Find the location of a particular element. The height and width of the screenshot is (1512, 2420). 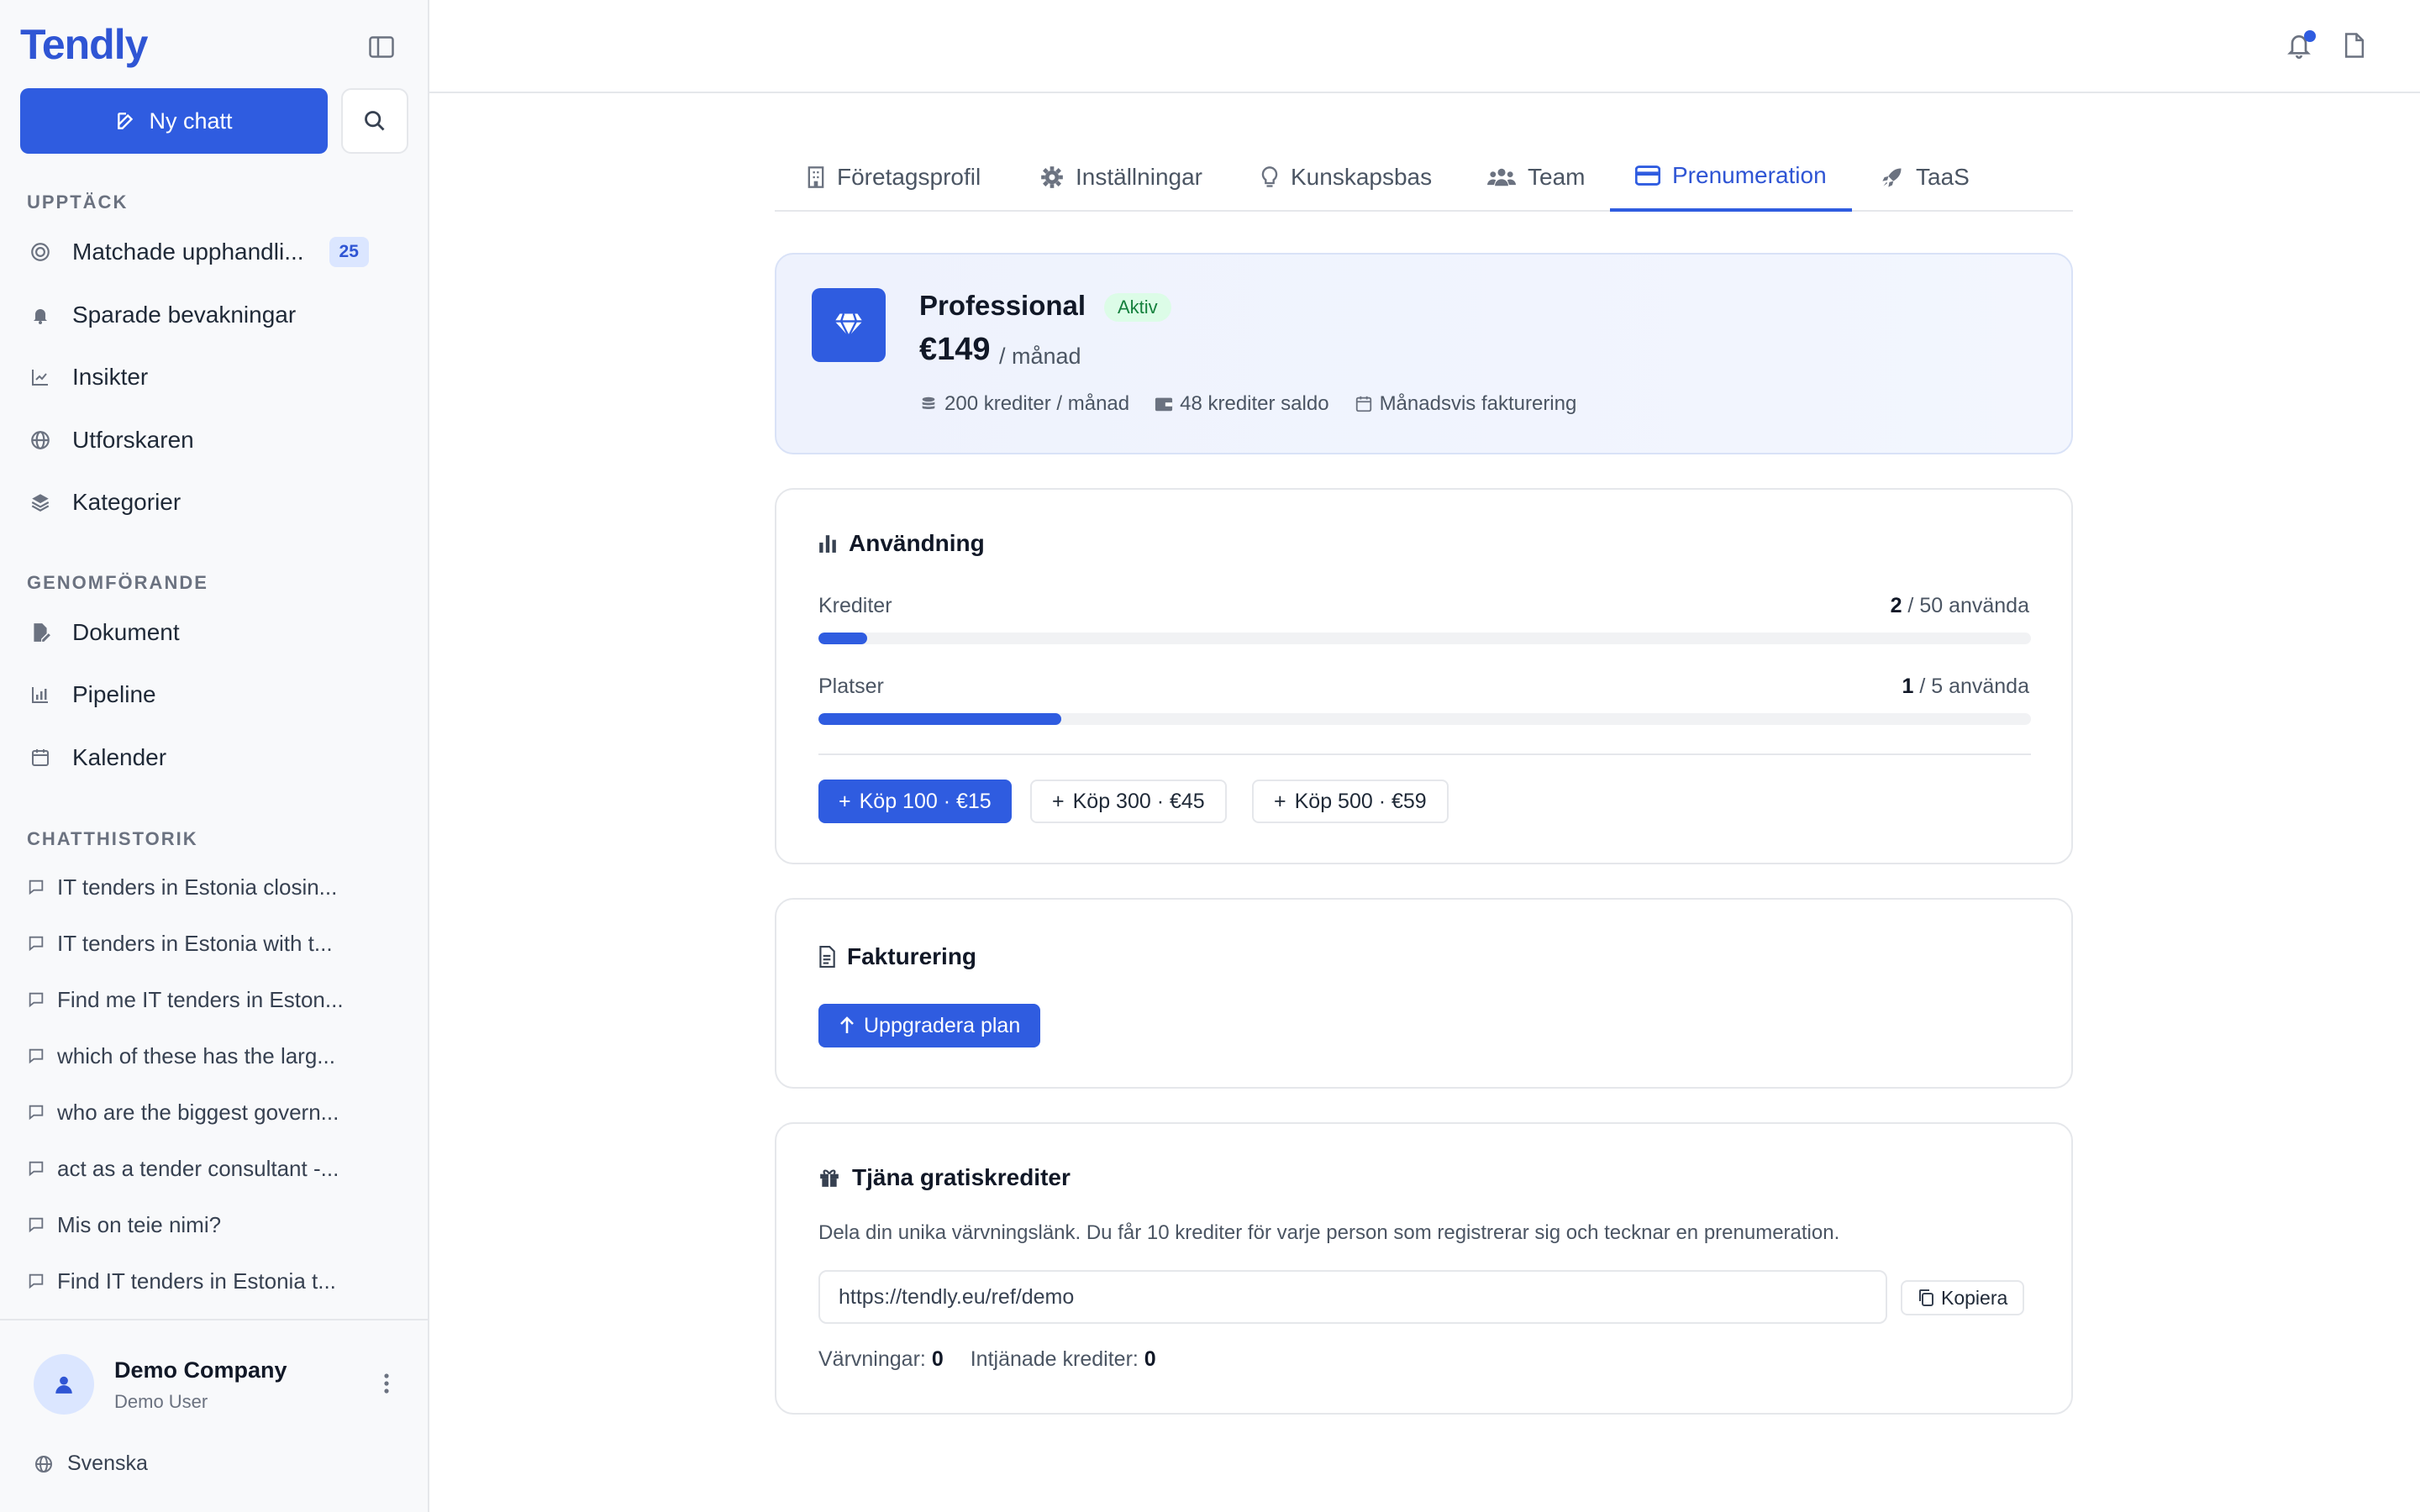

invoice-icon is located at coordinates (827, 957).